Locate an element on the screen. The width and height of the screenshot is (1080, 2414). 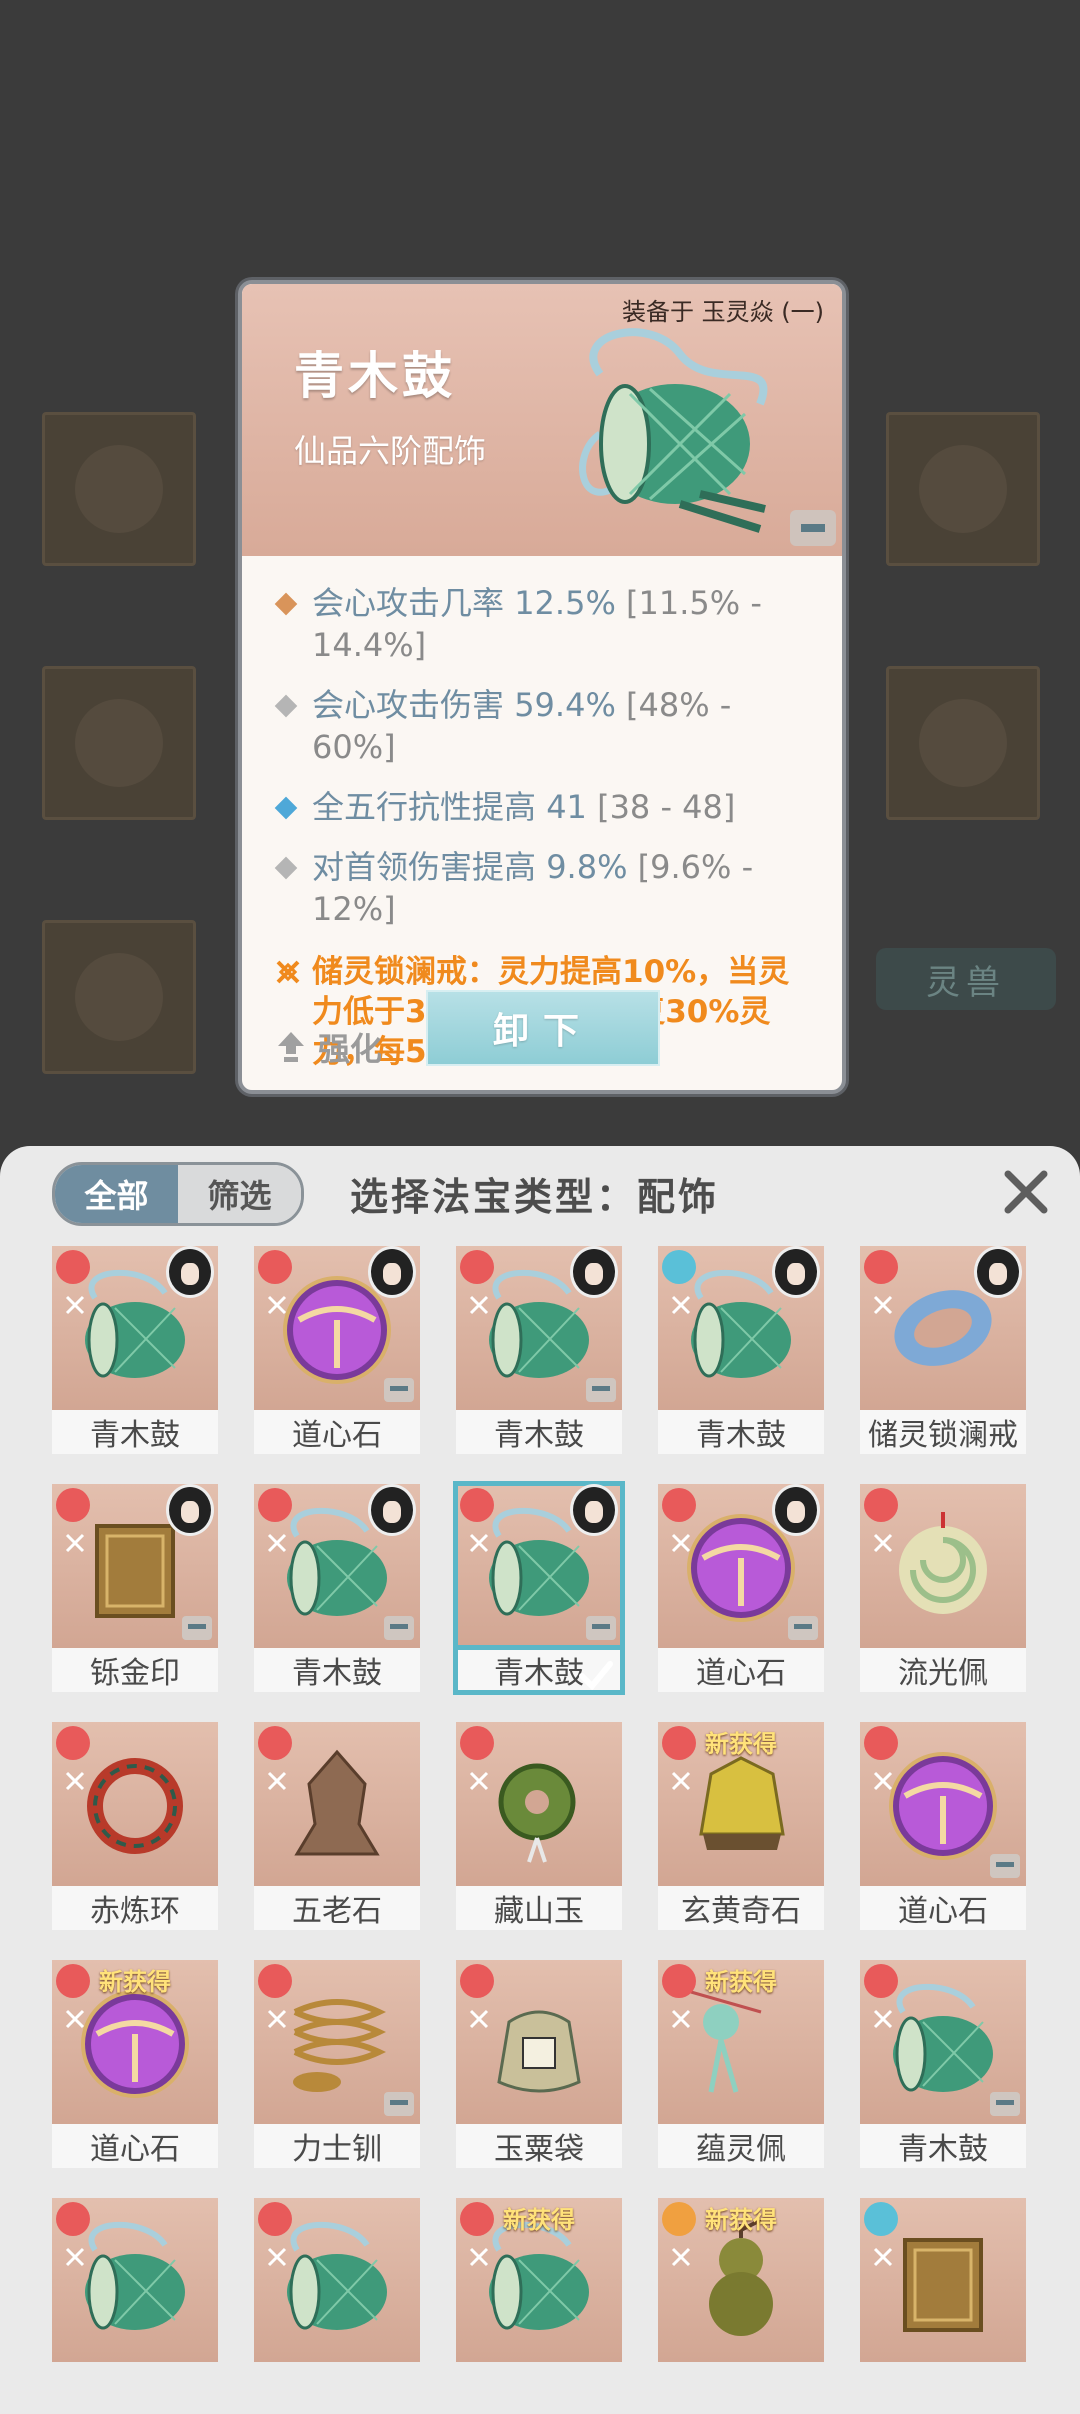
item-slot: 铄金印 is located at coordinates (135, 1588).